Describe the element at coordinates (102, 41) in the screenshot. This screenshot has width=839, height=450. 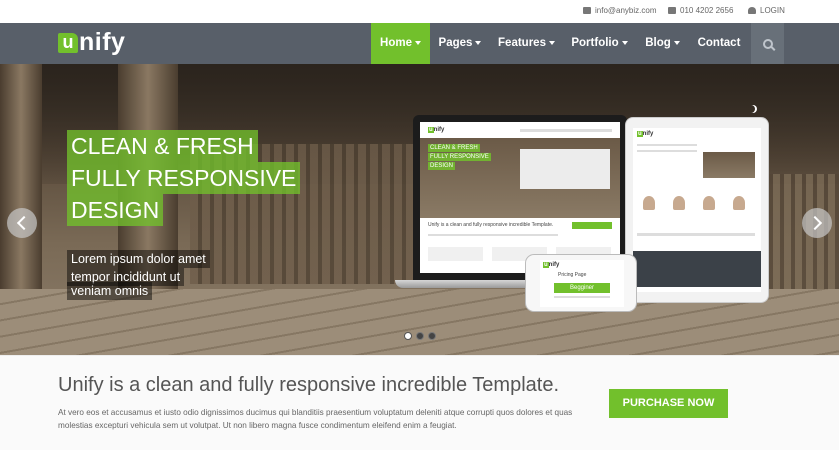
I see `logo-text: nify` at that location.